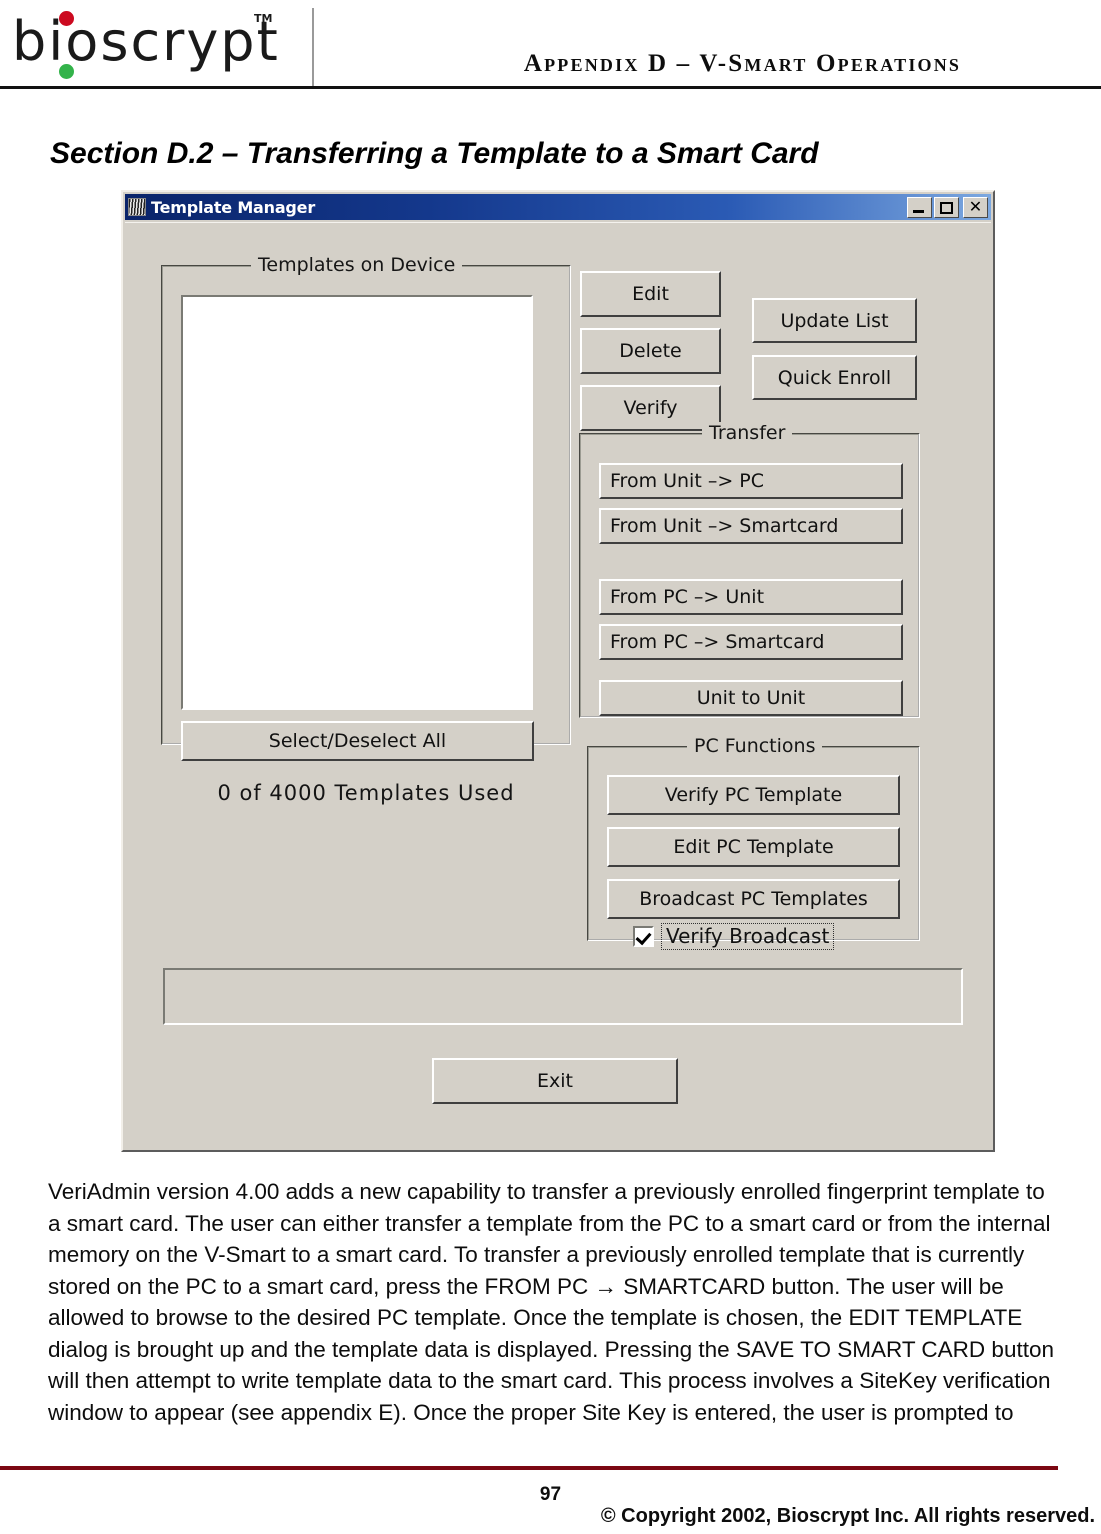 This screenshot has height=1534, width=1101. I want to click on transfer-from-unit-to-pc-button: From Unit –> PC, so click(751, 481).